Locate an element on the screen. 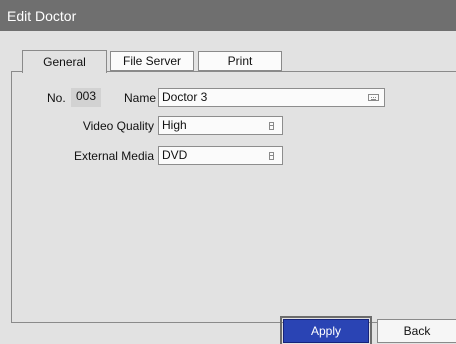  window-title: Edit Doctor is located at coordinates (42, 16).